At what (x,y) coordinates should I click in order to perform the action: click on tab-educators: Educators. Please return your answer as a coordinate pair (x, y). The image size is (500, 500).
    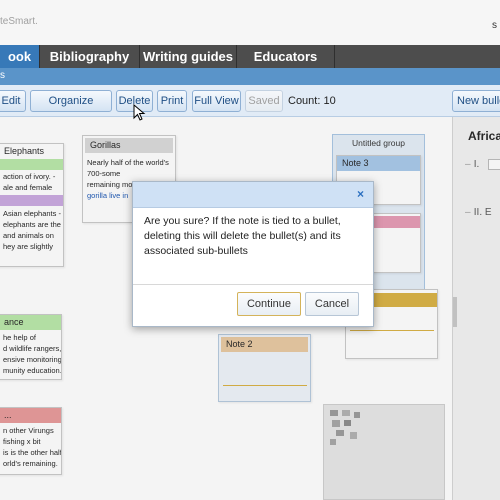
    Looking at the image, I should click on (286, 56).